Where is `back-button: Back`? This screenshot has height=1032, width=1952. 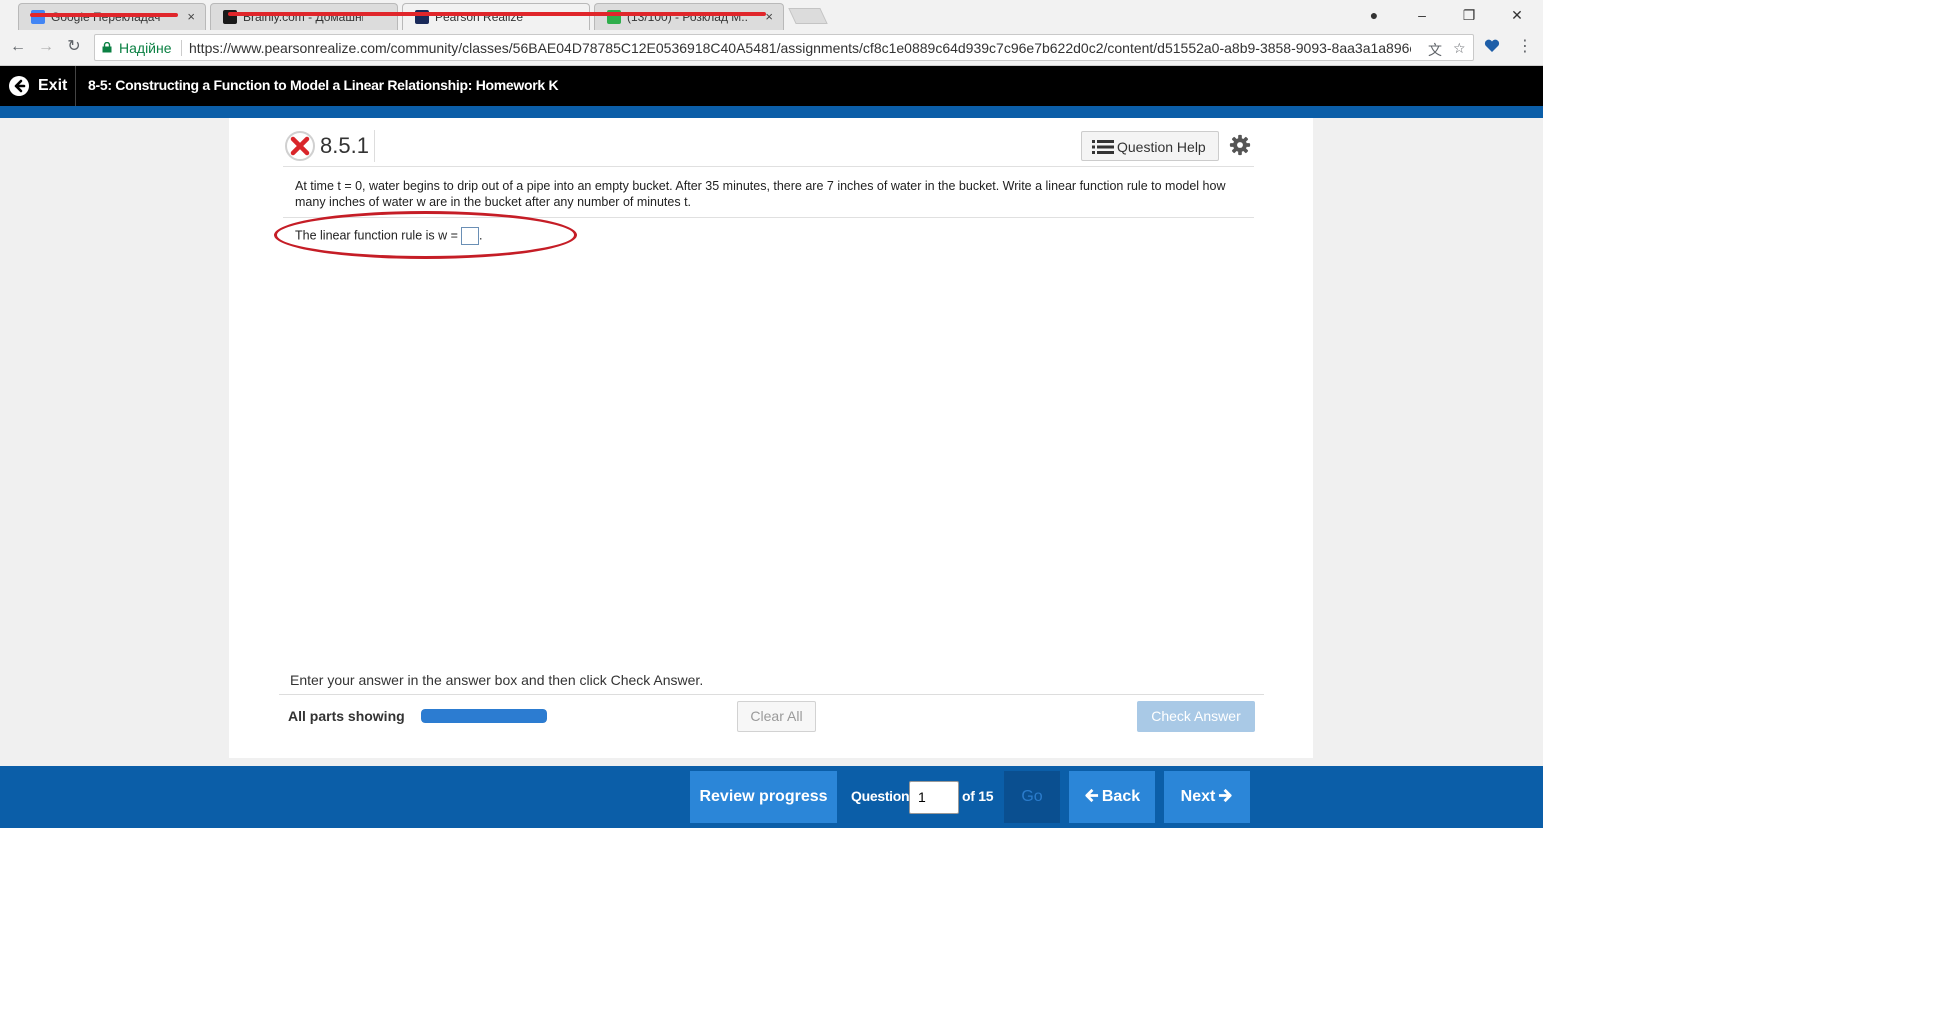
back-button: Back is located at coordinates (1112, 797).